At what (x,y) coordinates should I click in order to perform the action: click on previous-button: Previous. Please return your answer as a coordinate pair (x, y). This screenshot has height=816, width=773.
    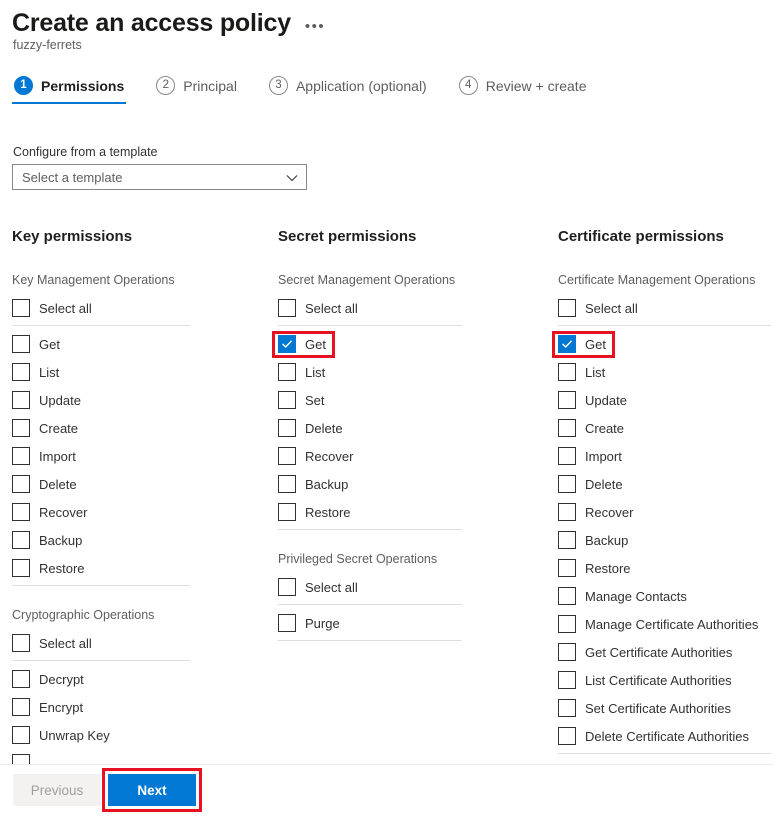
    Looking at the image, I should click on (57, 790).